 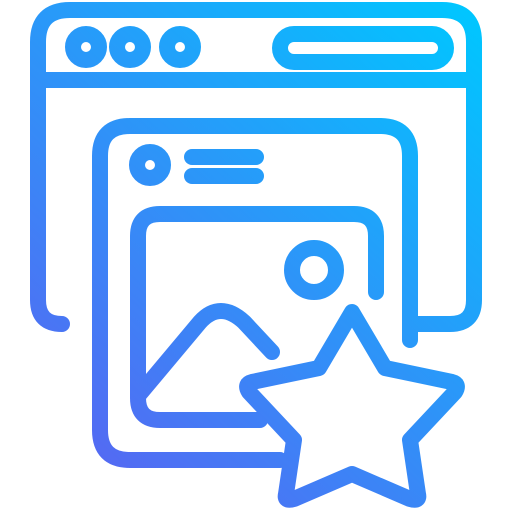 What do you see at coordinates (314, 270) in the screenshot?
I see `sun-icon` at bounding box center [314, 270].